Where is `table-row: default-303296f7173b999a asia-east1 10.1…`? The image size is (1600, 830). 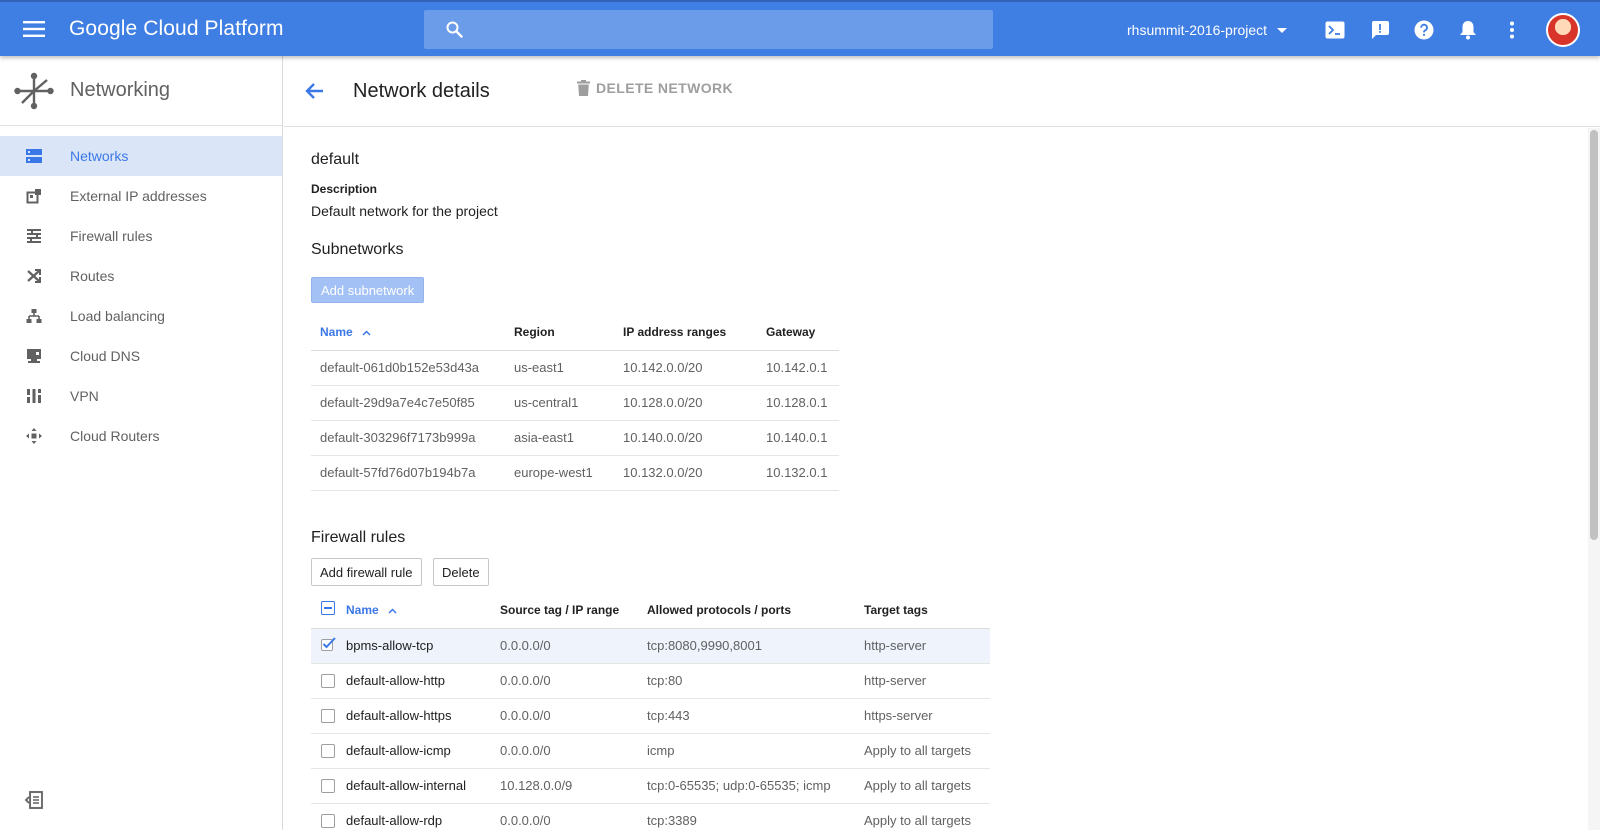
table-row: default-303296f7173b999a asia-east1 10.1… is located at coordinates (575, 438).